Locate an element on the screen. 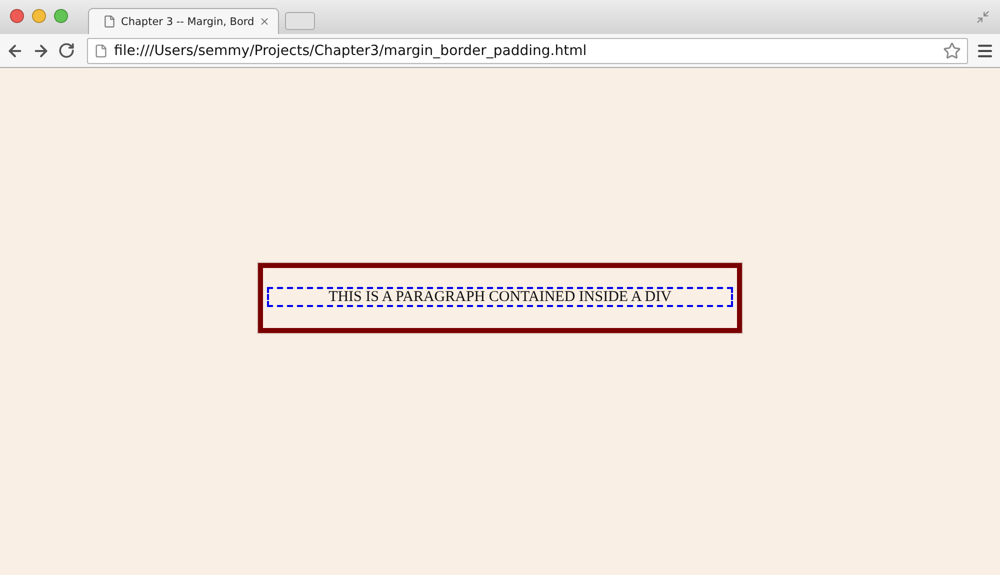 This screenshot has height=575, width=1000. reload-button is located at coordinates (66, 50).